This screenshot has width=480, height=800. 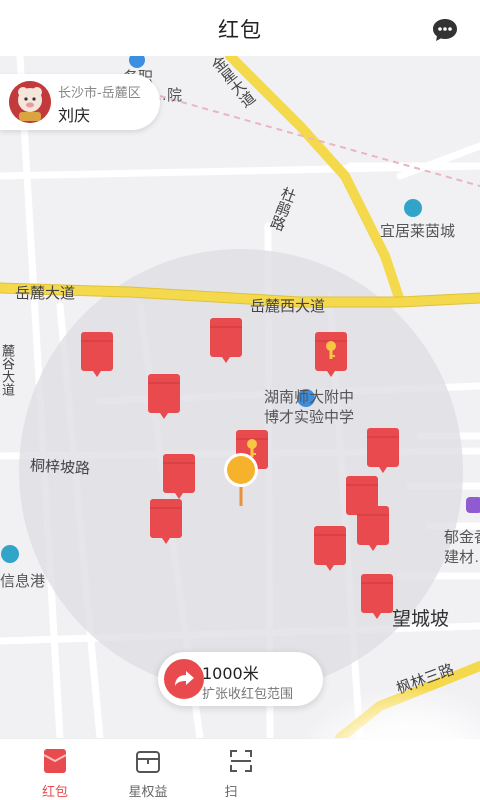 I want to click on map-label-tongzi-road: 桐梓坡路, so click(x=60, y=467).